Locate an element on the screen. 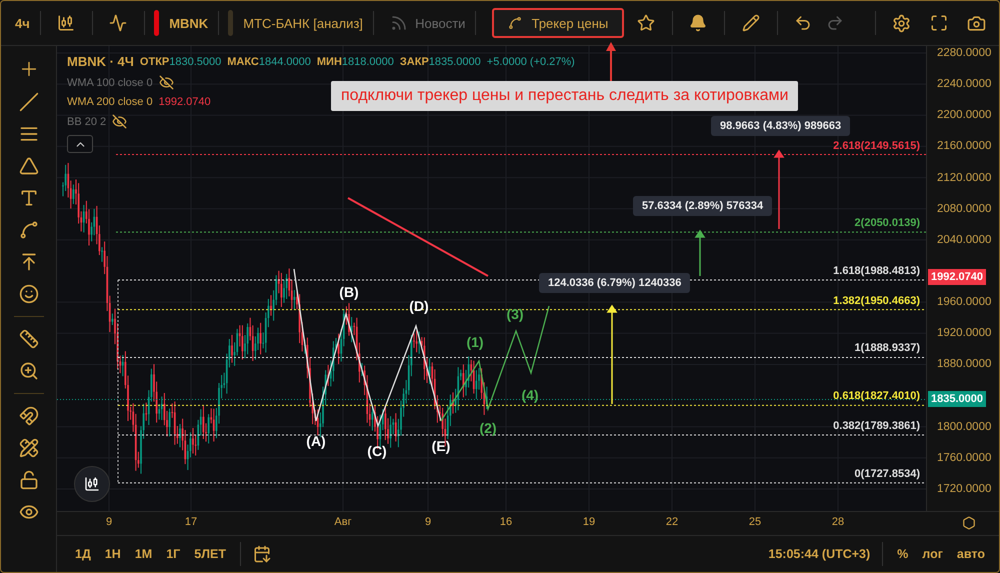  fib-level-label: 1.382(1950.4663) is located at coordinates (876, 300).